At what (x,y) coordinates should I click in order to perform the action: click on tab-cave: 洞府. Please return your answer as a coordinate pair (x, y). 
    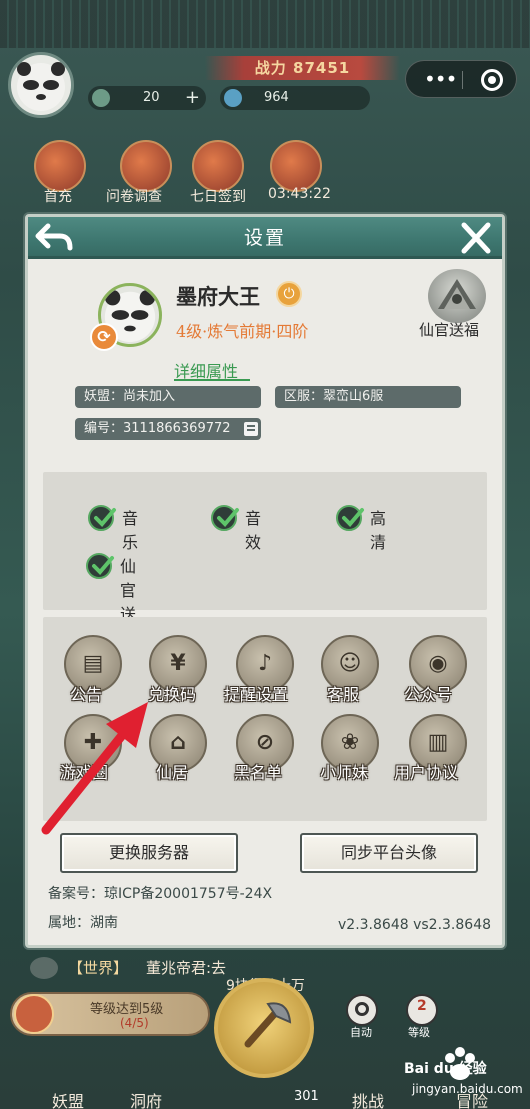
    Looking at the image, I should click on (146, 1098).